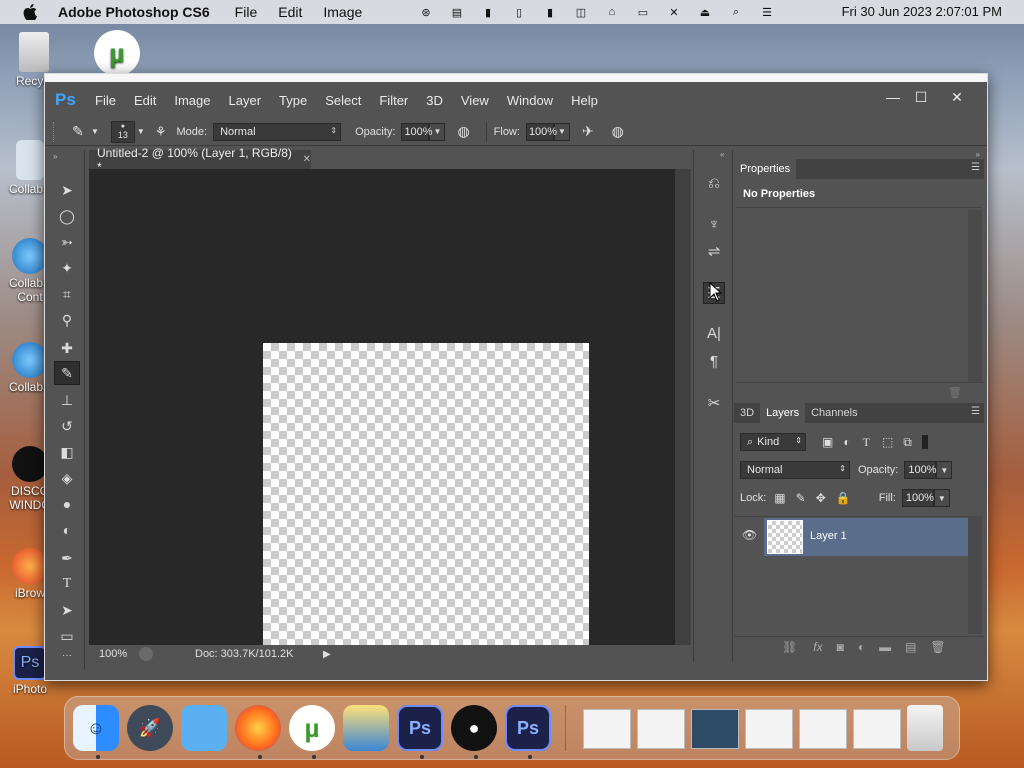  Describe the element at coordinates (366, 728) in the screenshot. I see `file-manager-icon` at that location.